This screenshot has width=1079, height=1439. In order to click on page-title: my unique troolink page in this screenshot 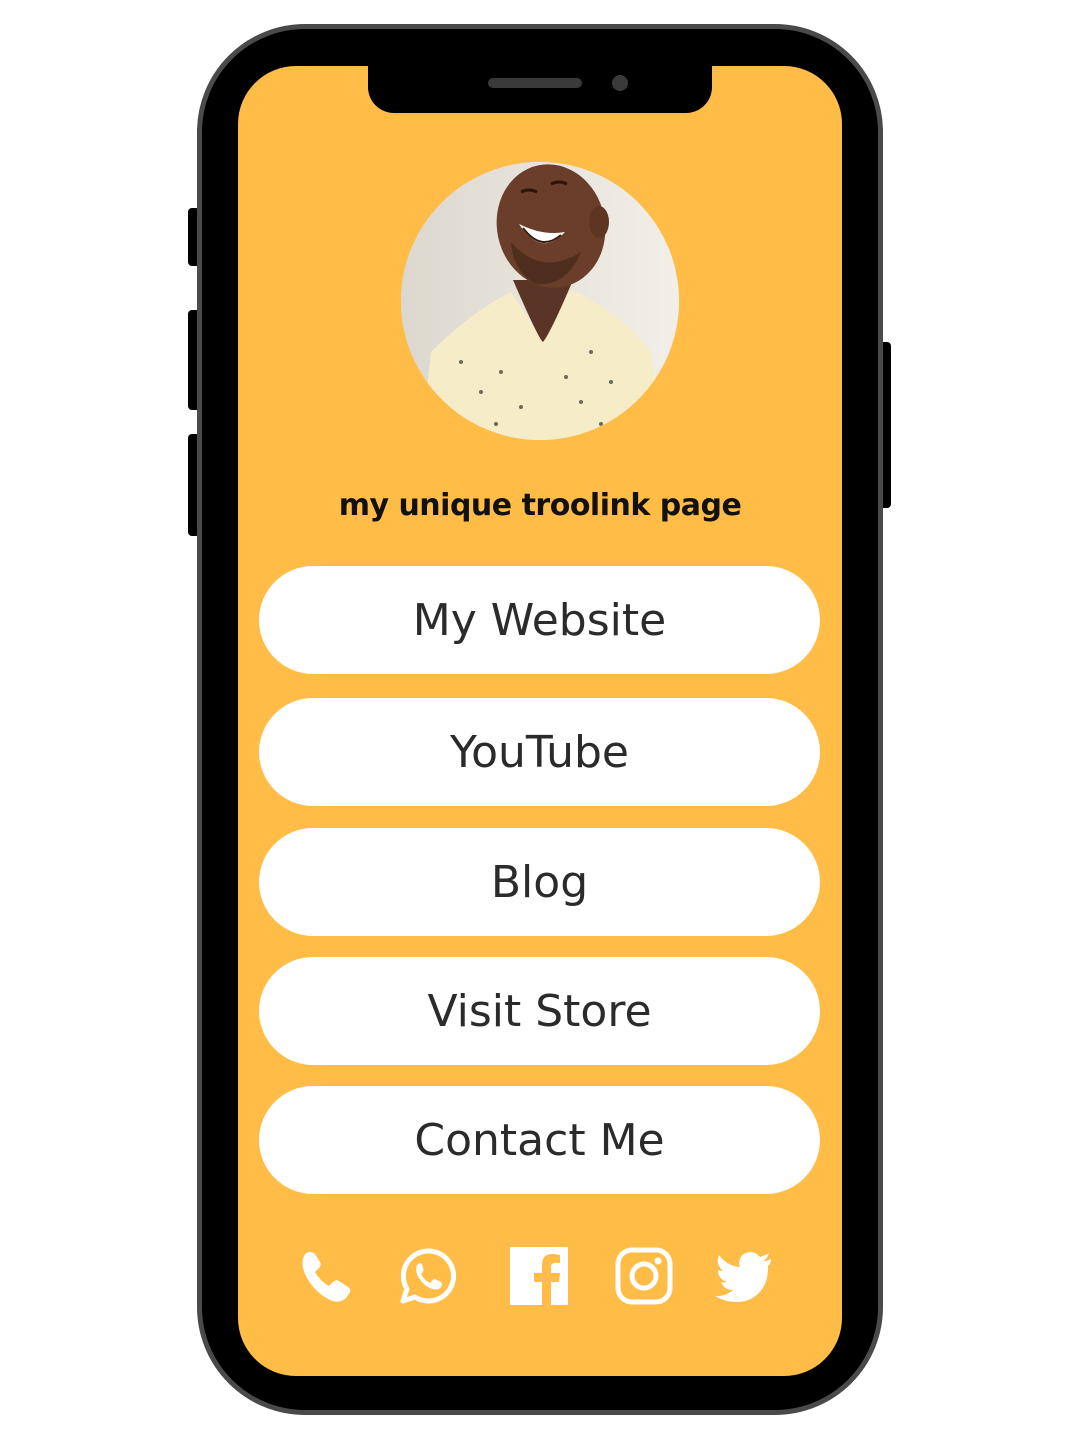, I will do `click(540, 505)`.